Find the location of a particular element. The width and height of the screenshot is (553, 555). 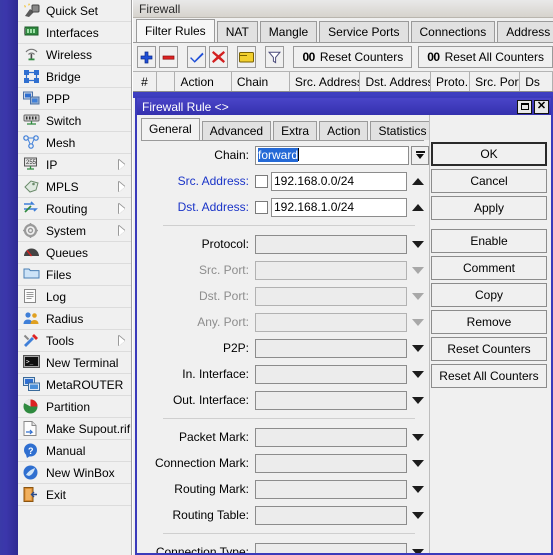

dialog-tab-action: Action is located at coordinates (344, 130).